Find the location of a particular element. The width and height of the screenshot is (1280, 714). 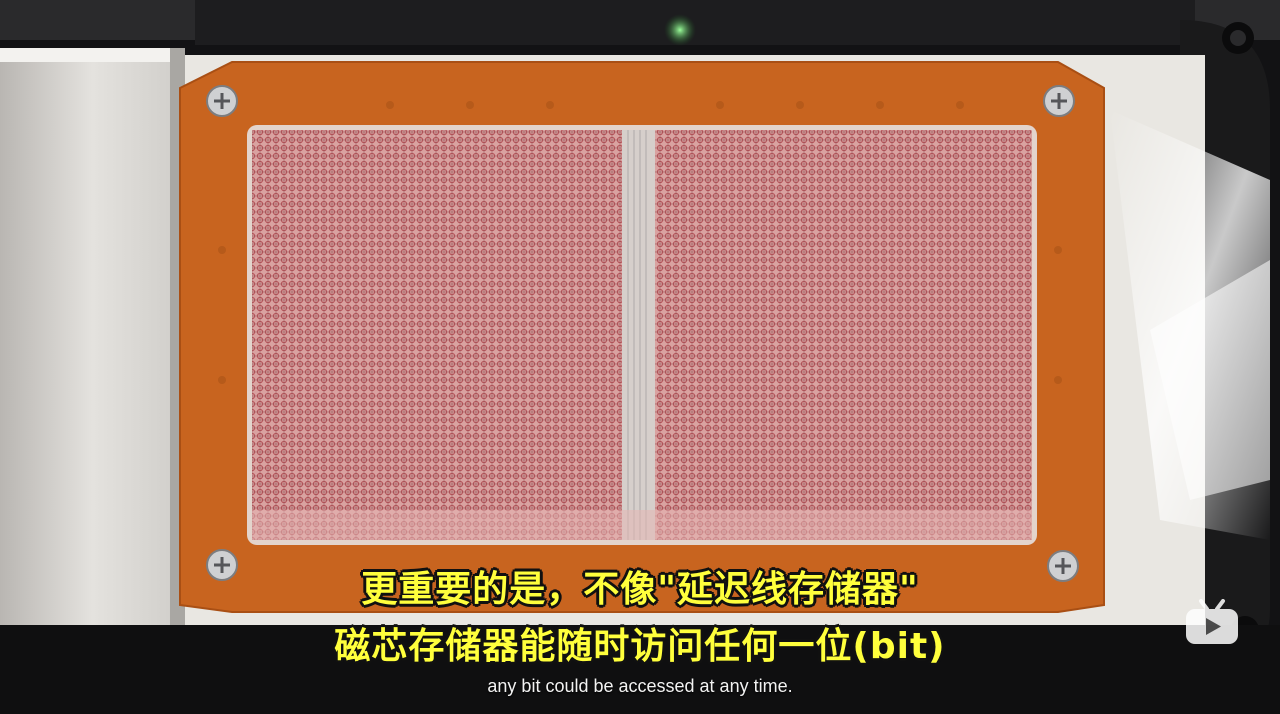

subtitle-english: any bit could be accessed at any time. is located at coordinates (640, 686).